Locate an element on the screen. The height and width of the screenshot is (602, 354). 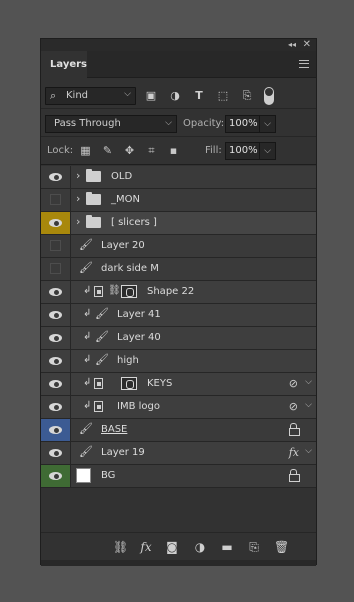
lock-image-pixels-icon: ✎ is located at coordinates (107, 150).